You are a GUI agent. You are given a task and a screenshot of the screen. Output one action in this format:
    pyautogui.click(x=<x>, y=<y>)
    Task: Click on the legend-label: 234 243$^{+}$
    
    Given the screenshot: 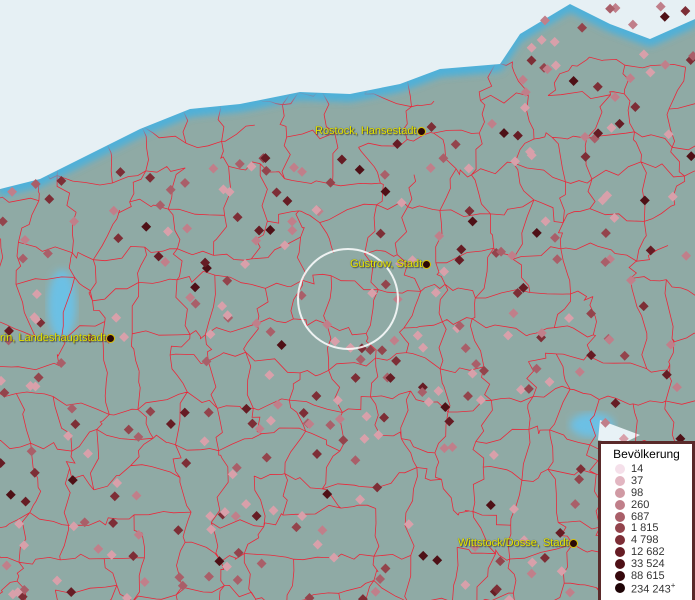 What is the action you would take?
    pyautogui.click(x=653, y=588)
    